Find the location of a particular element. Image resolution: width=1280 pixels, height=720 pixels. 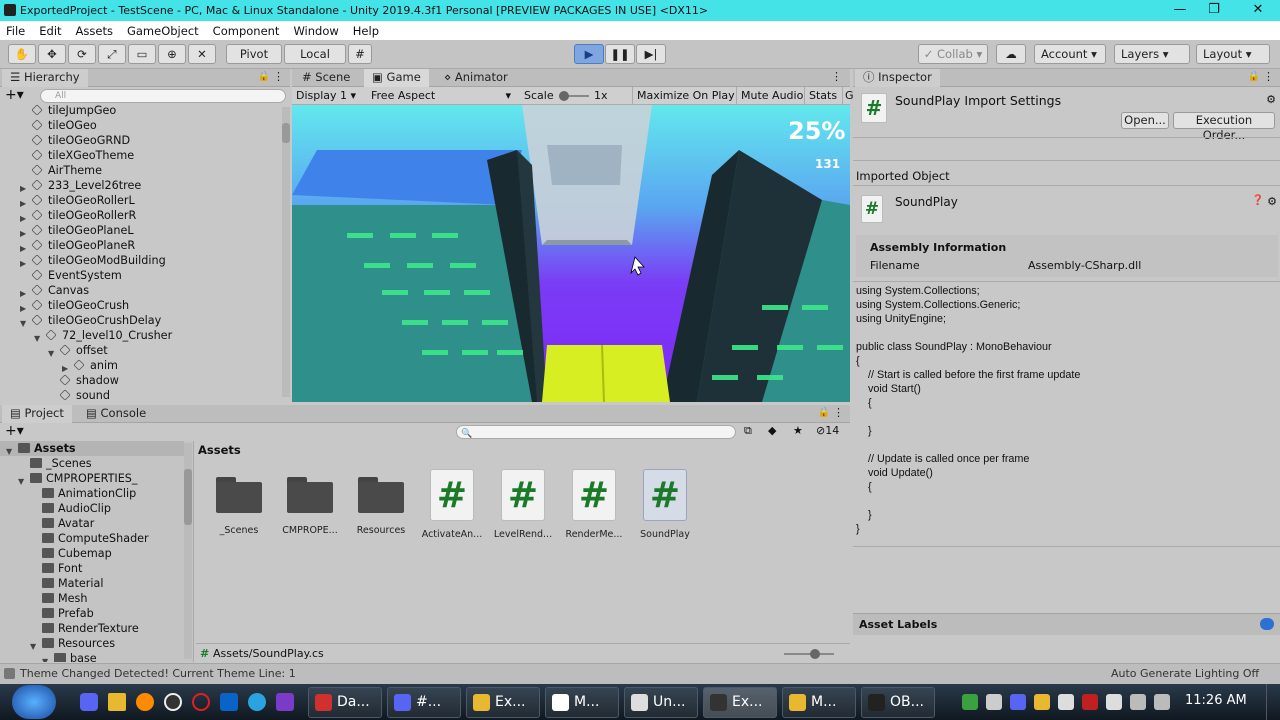

asset-script: # SoundPlay is located at coordinates (665, 503).